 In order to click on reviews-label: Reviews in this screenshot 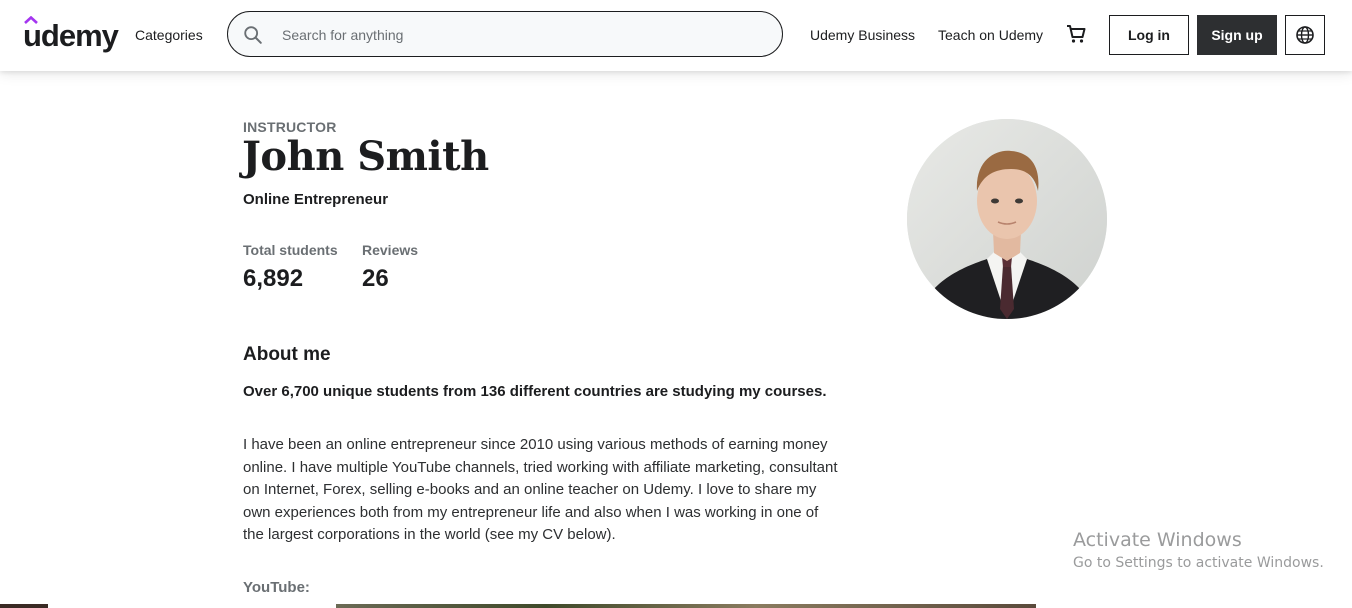, I will do `click(390, 250)`.